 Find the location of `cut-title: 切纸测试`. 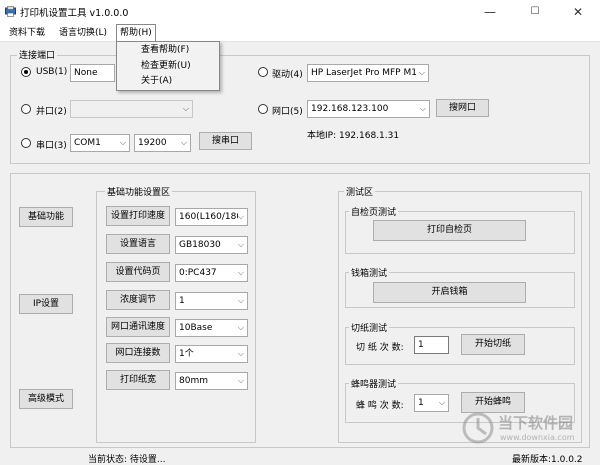

cut-title: 切纸测试 is located at coordinates (369, 327).